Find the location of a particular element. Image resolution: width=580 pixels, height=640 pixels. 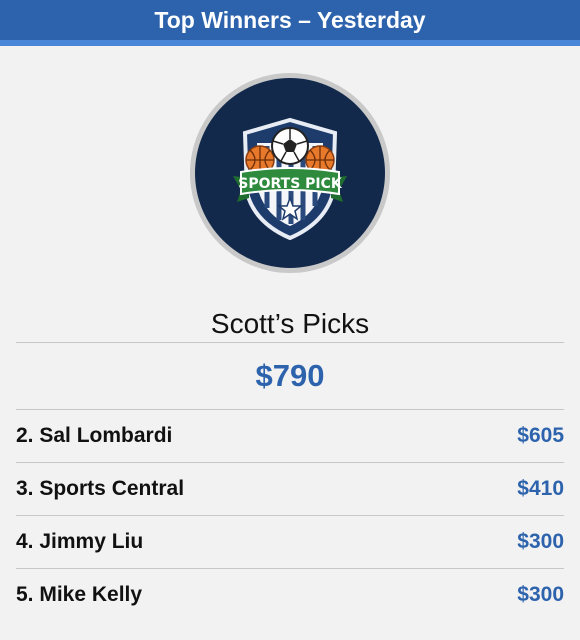

top-winner-name: Scott’s Picks is located at coordinates (290, 323).